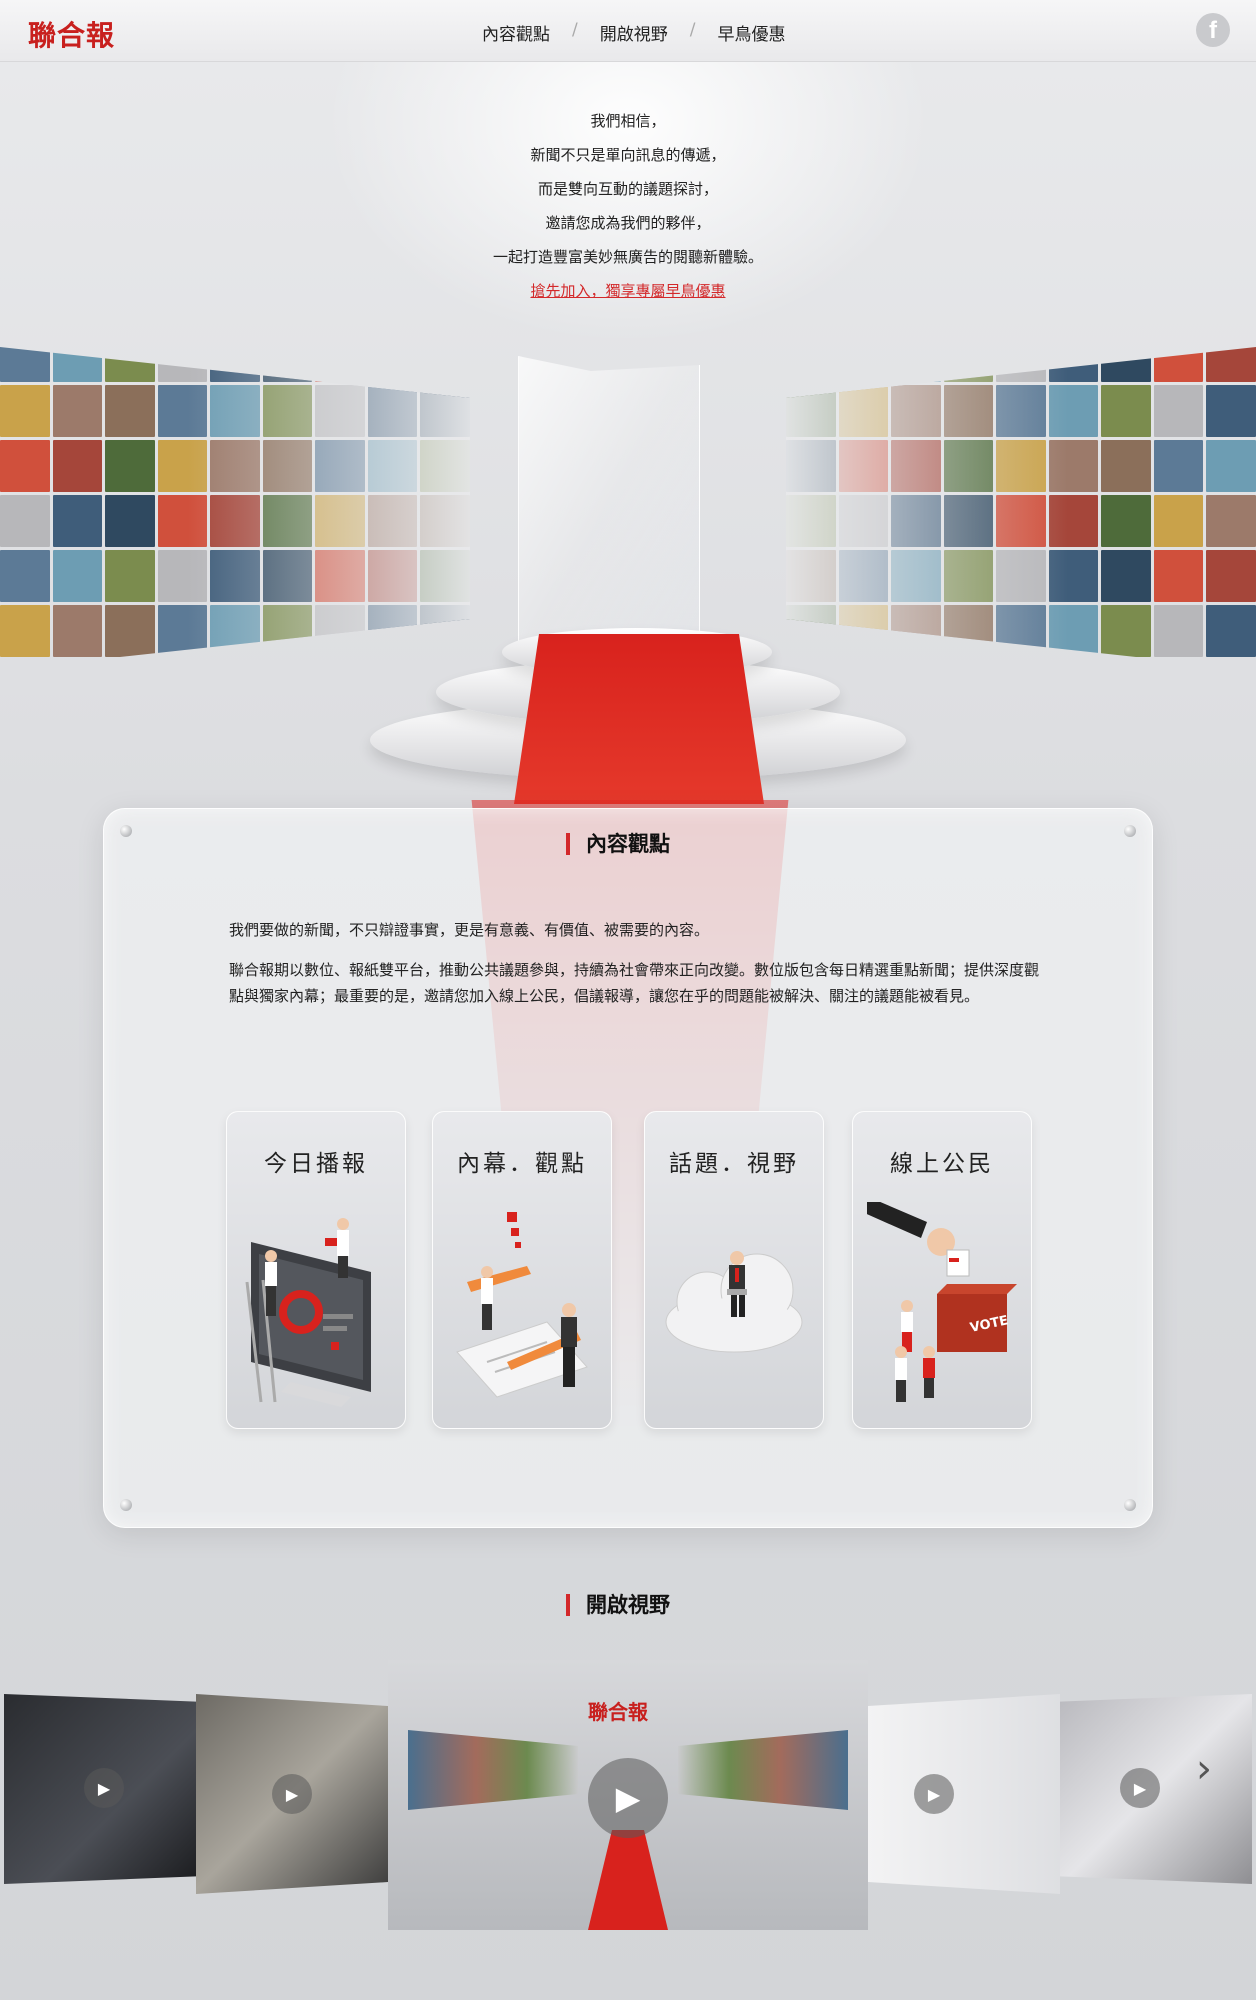 This screenshot has height=2000, width=1256. Describe the element at coordinates (628, 1880) in the screenshot. I see `featured-red-carpet` at that location.